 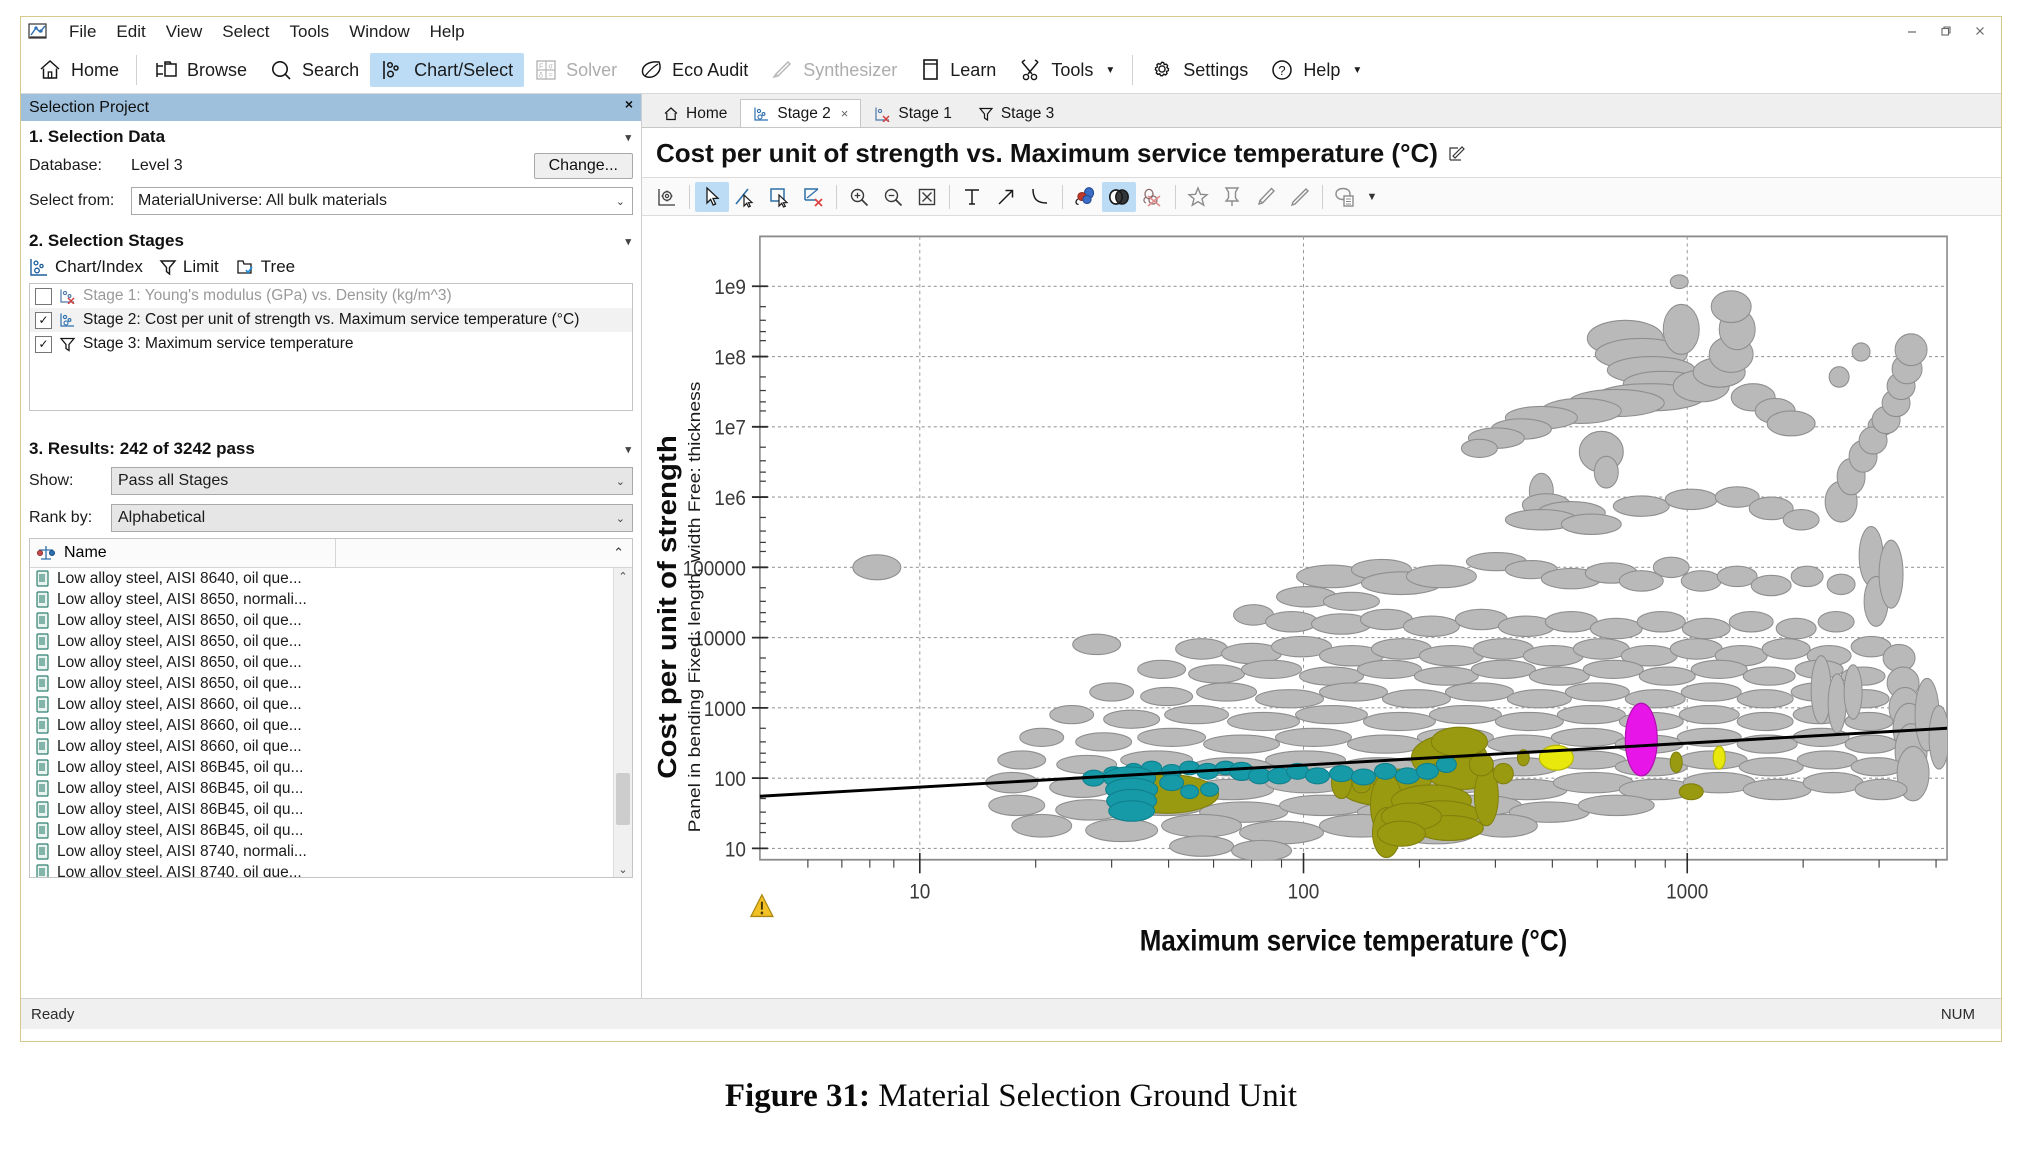 I want to click on tab-home: Home, so click(x=695, y=113).